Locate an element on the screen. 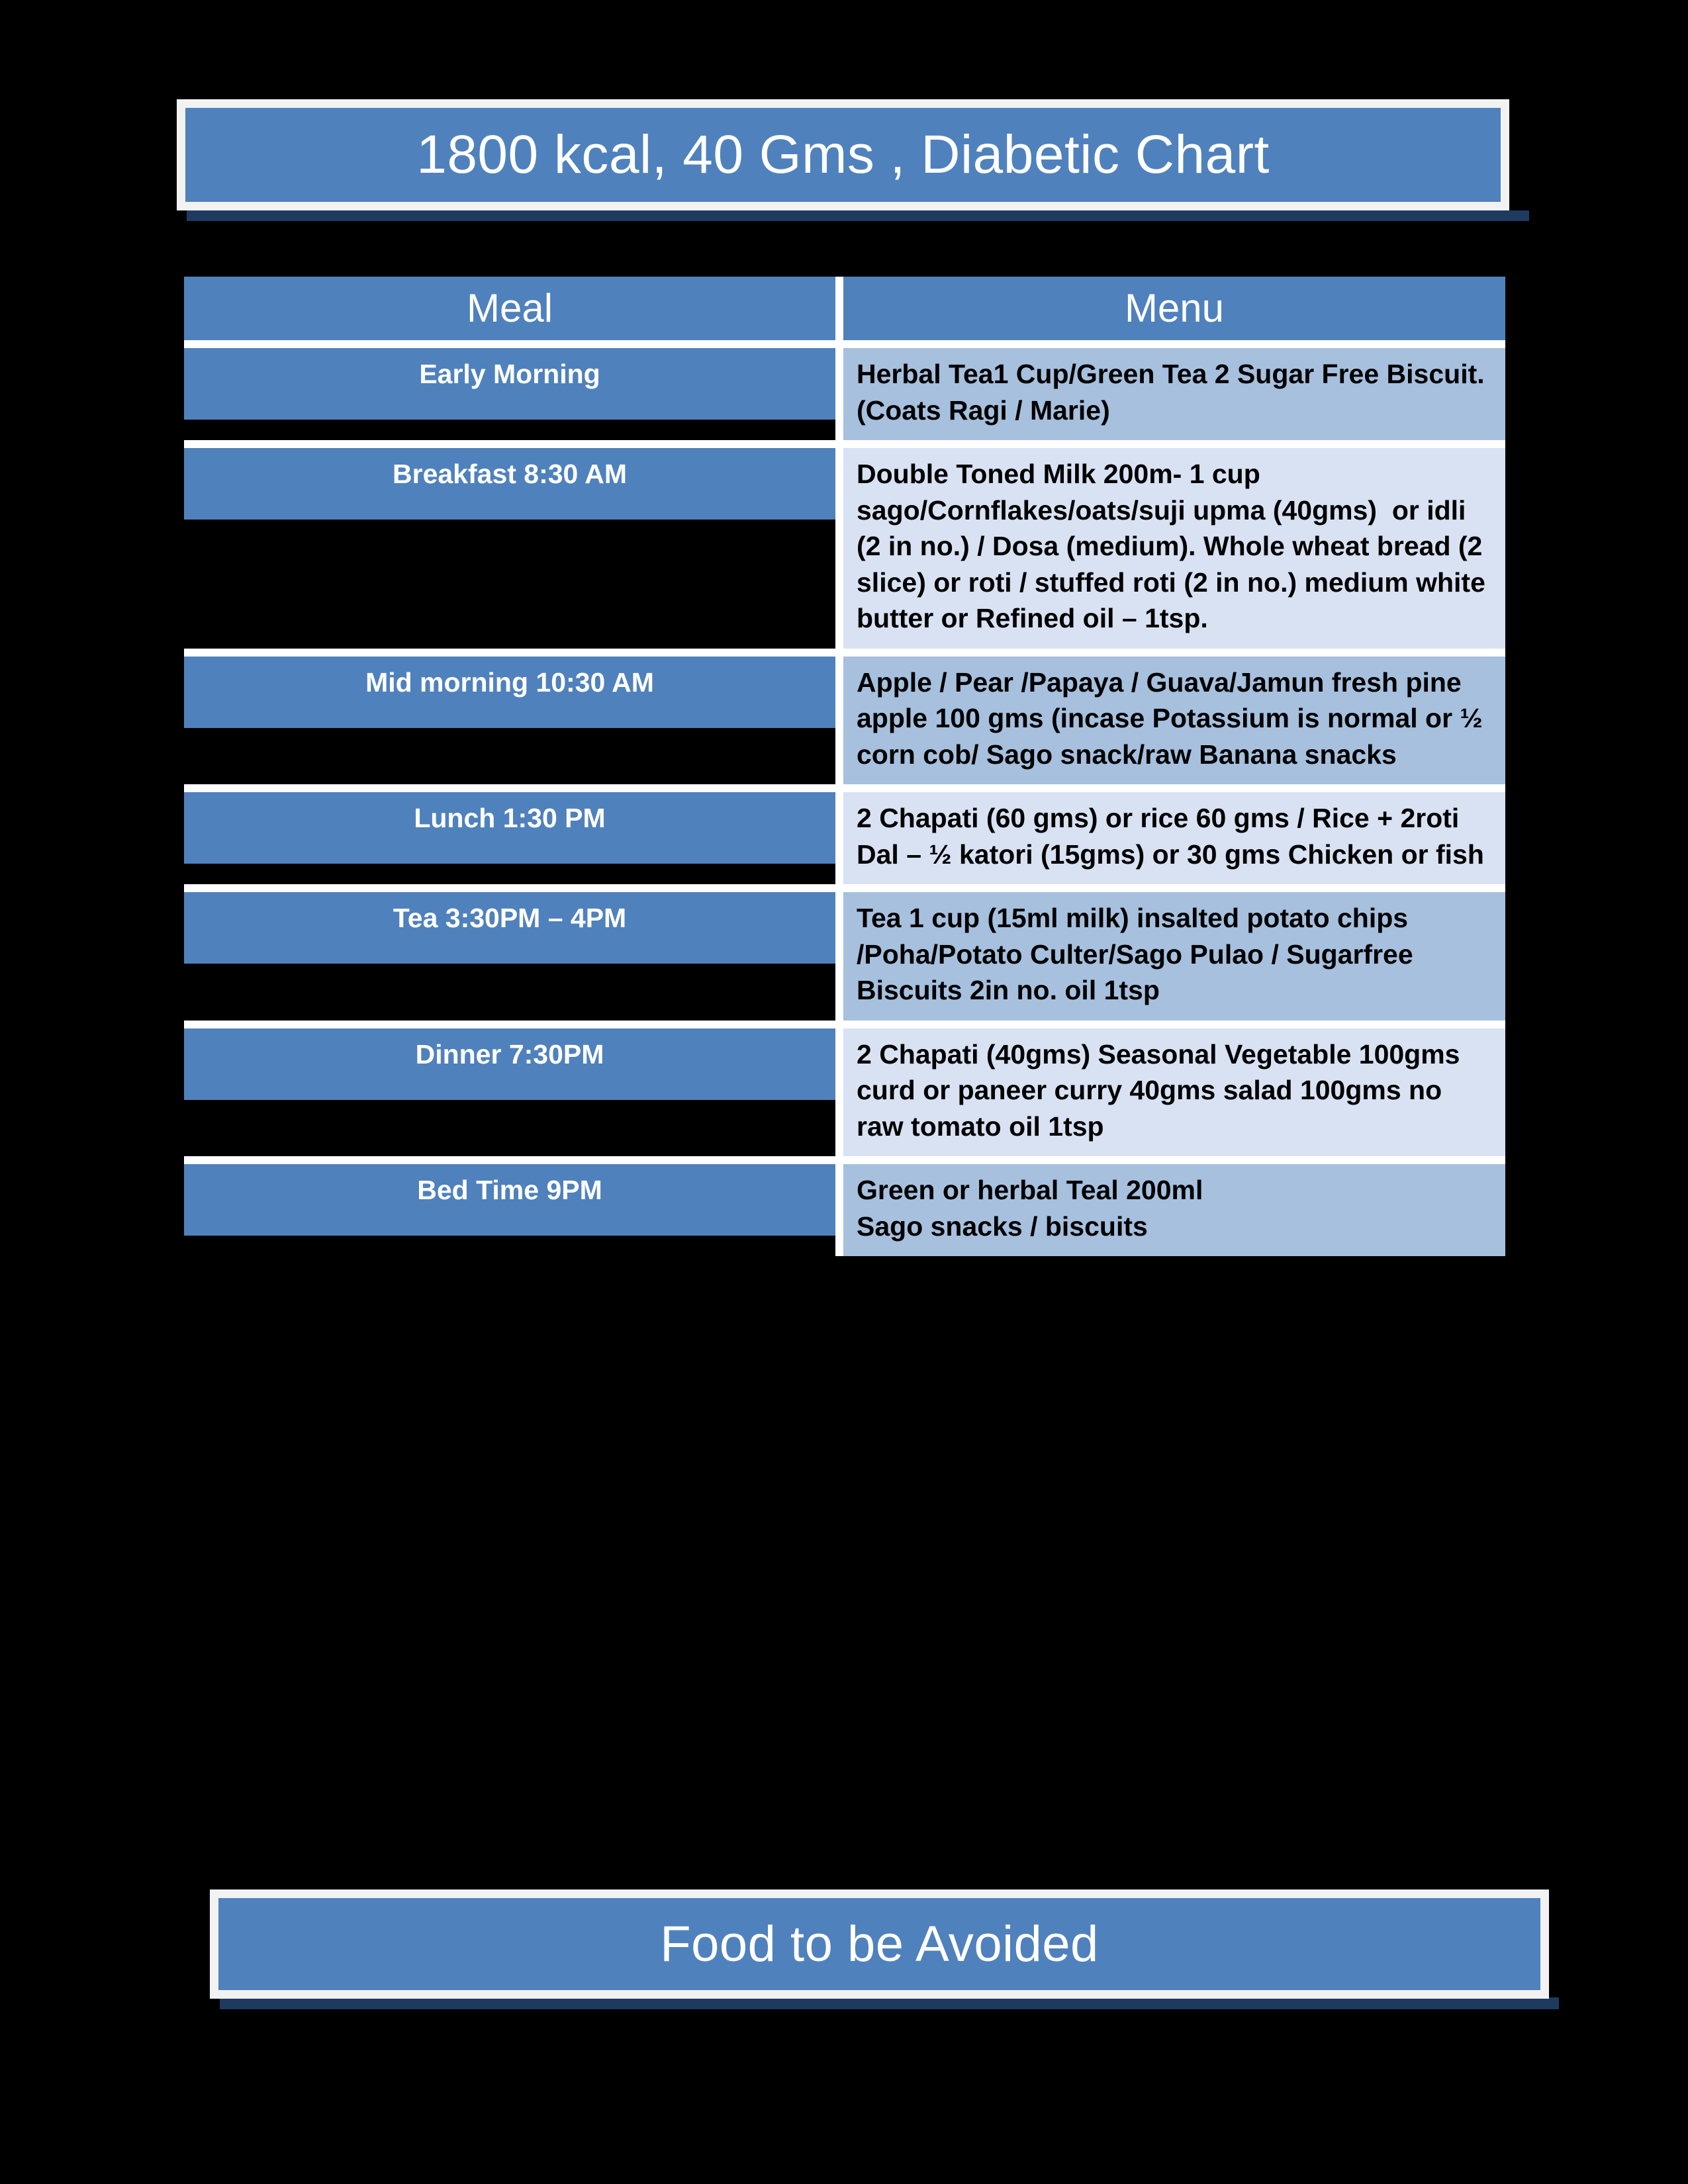  meal-cell-body: Bed Time 9PM is located at coordinates (509, 1200).